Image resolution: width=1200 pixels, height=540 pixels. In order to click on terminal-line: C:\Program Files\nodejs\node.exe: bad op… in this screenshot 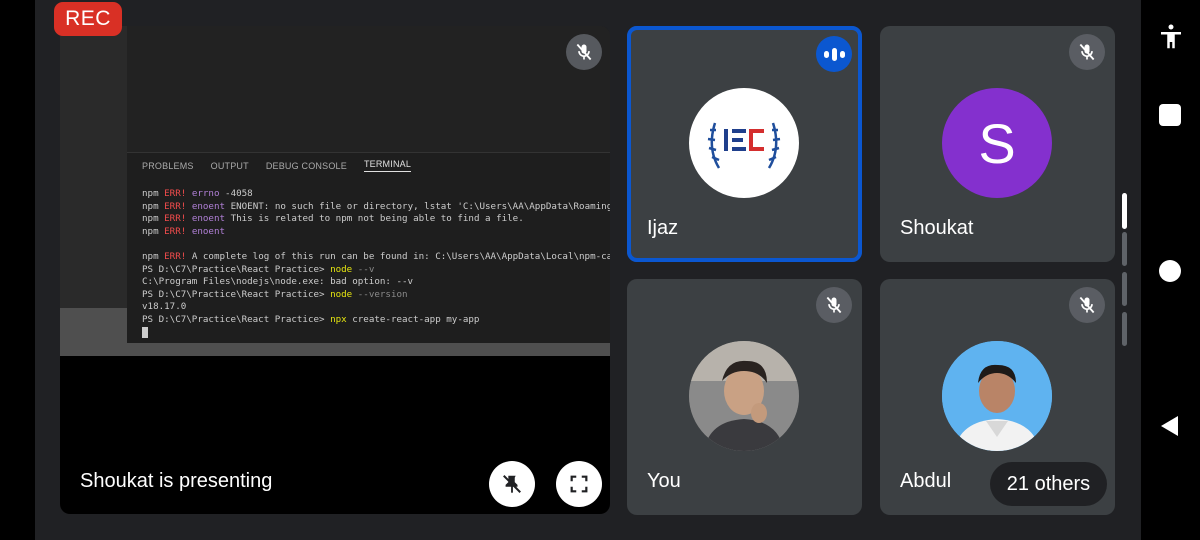, I will do `click(376, 282)`.